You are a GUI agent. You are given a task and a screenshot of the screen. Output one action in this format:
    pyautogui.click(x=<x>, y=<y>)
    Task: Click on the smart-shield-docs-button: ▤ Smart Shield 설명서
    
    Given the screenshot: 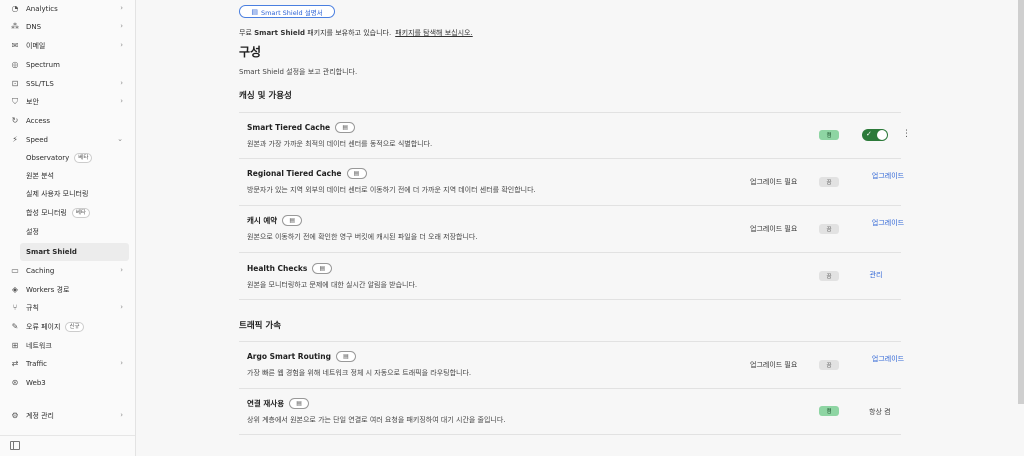 What is the action you would take?
    pyautogui.click(x=287, y=11)
    